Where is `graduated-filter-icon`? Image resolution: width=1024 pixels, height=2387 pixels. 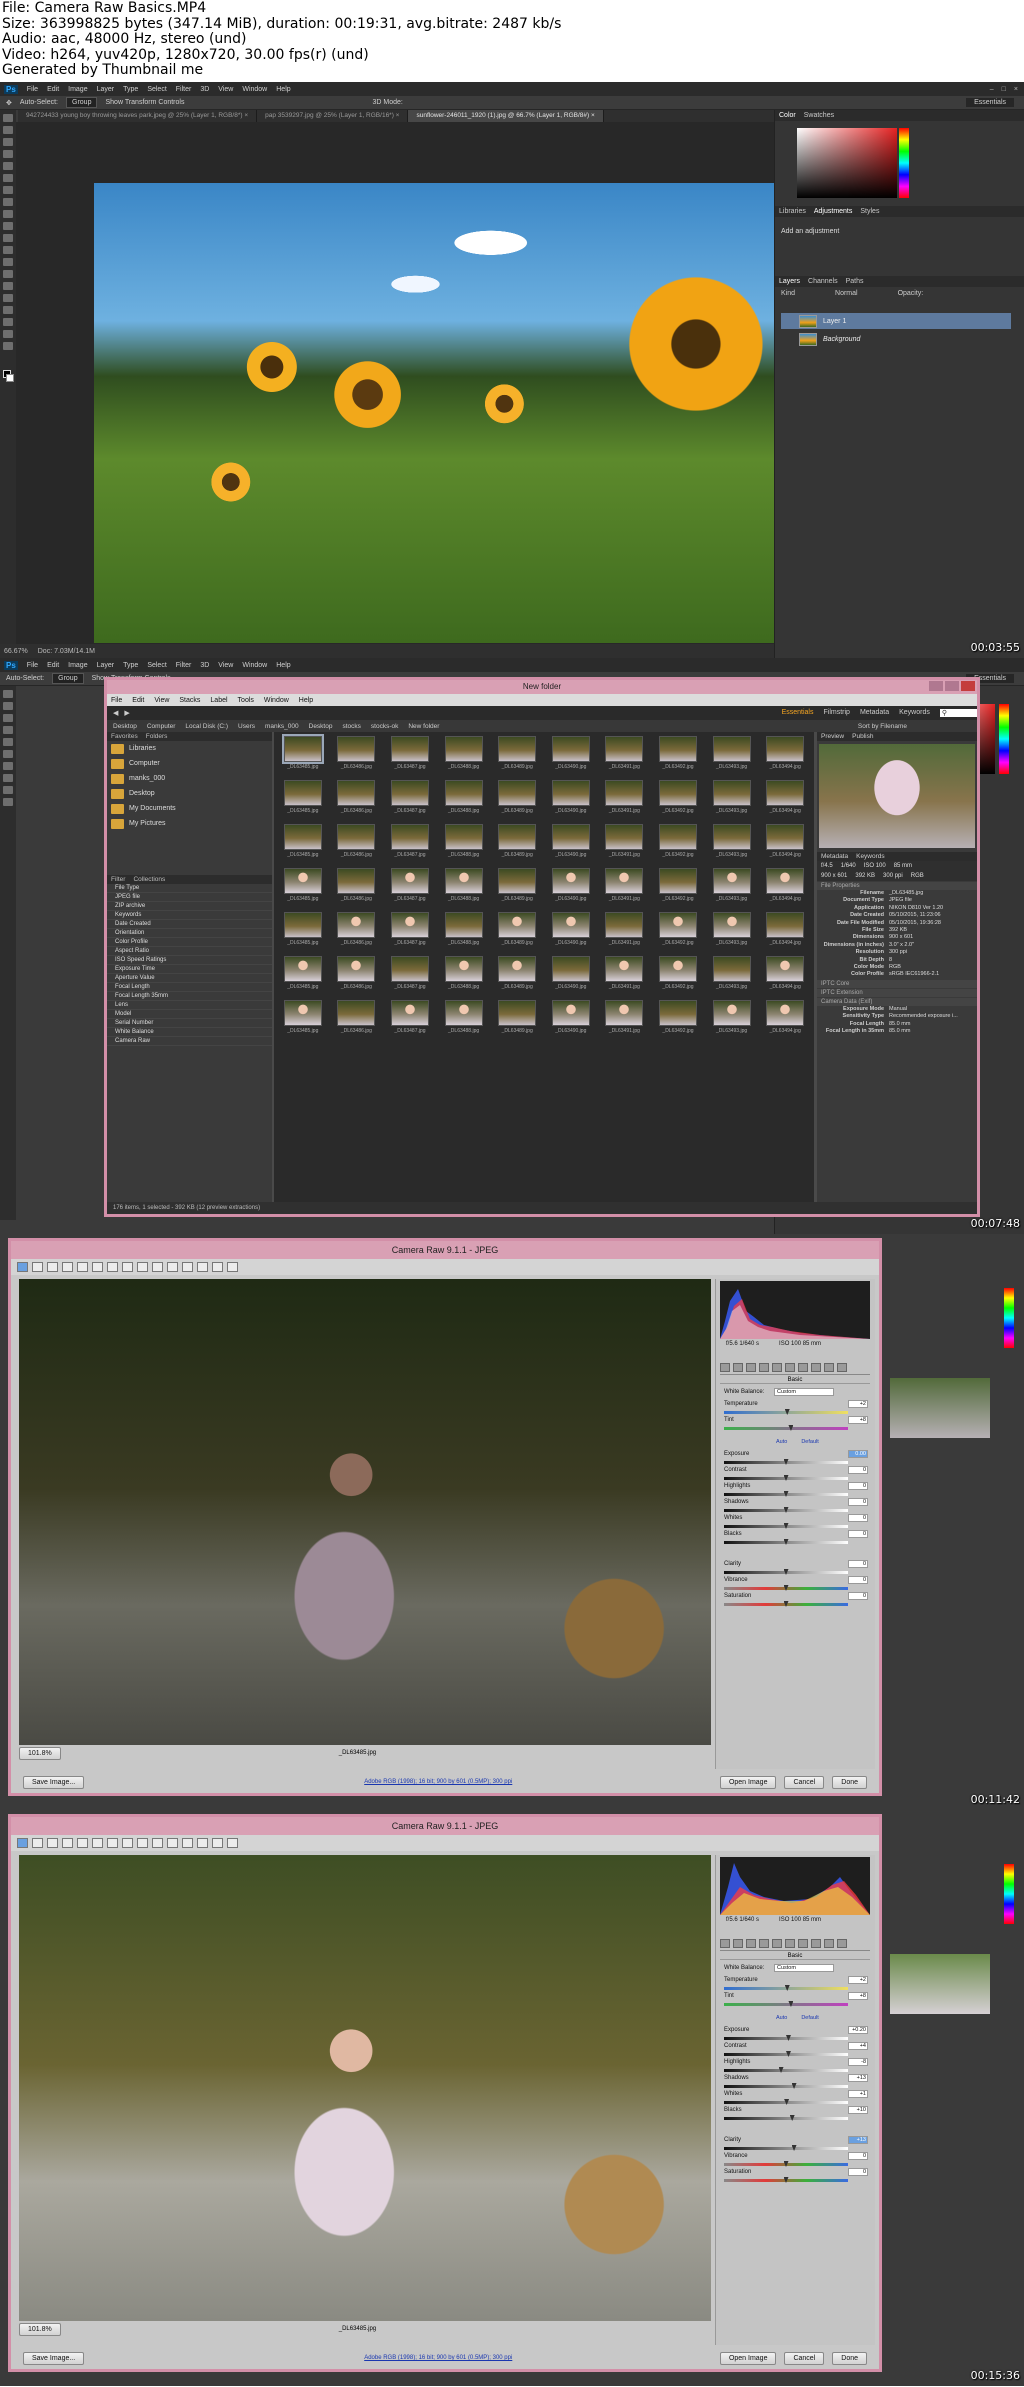 graduated-filter-icon is located at coordinates (172, 1843).